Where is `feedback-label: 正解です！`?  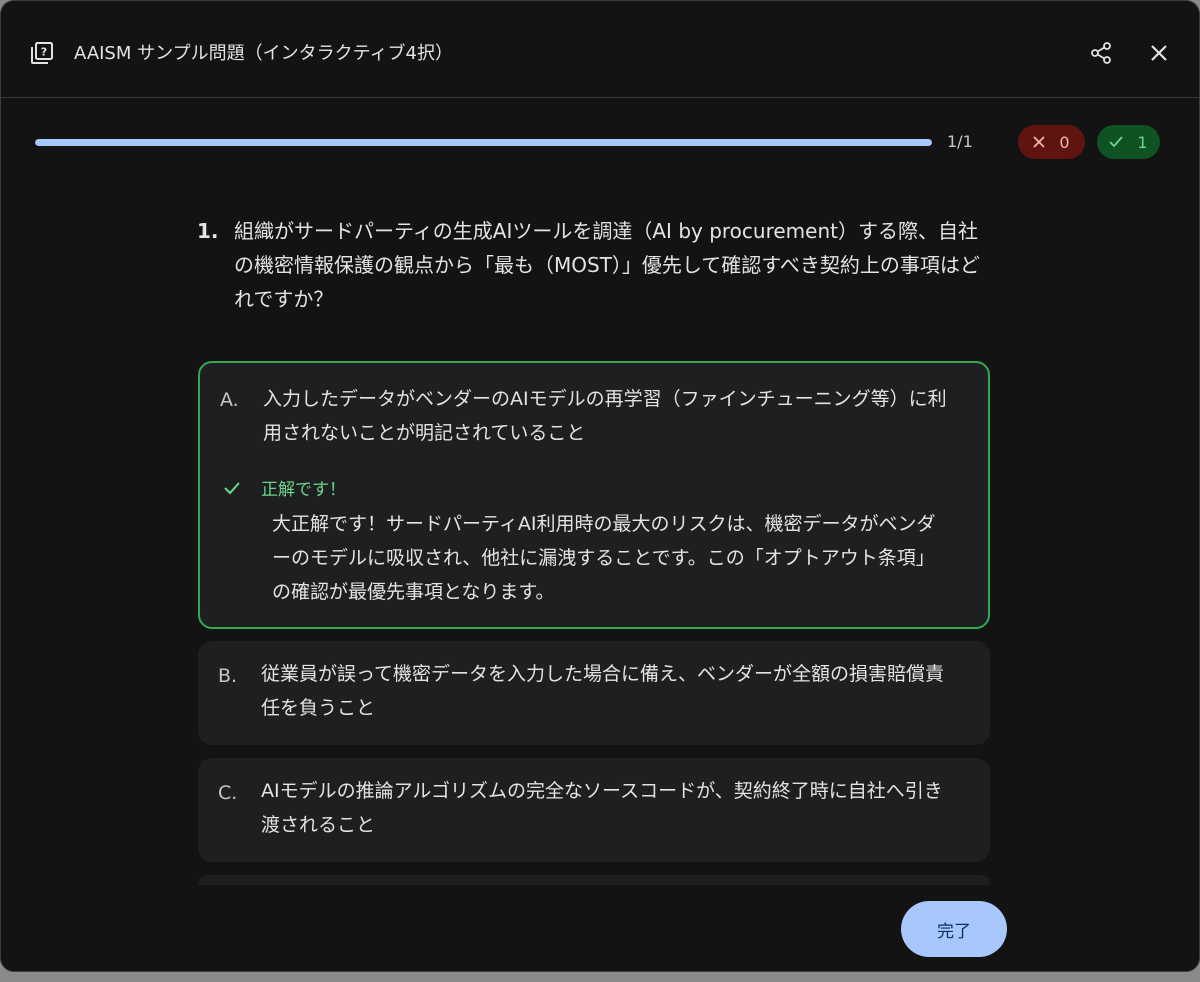
feedback-label: 正解です！ is located at coordinates (303, 490).